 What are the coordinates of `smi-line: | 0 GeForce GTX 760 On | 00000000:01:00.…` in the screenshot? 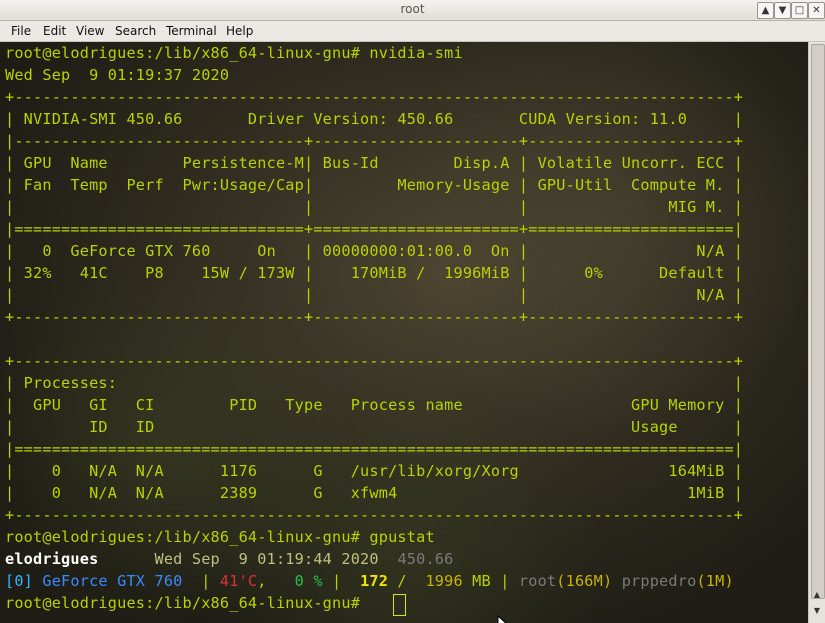 It's located at (374, 251).